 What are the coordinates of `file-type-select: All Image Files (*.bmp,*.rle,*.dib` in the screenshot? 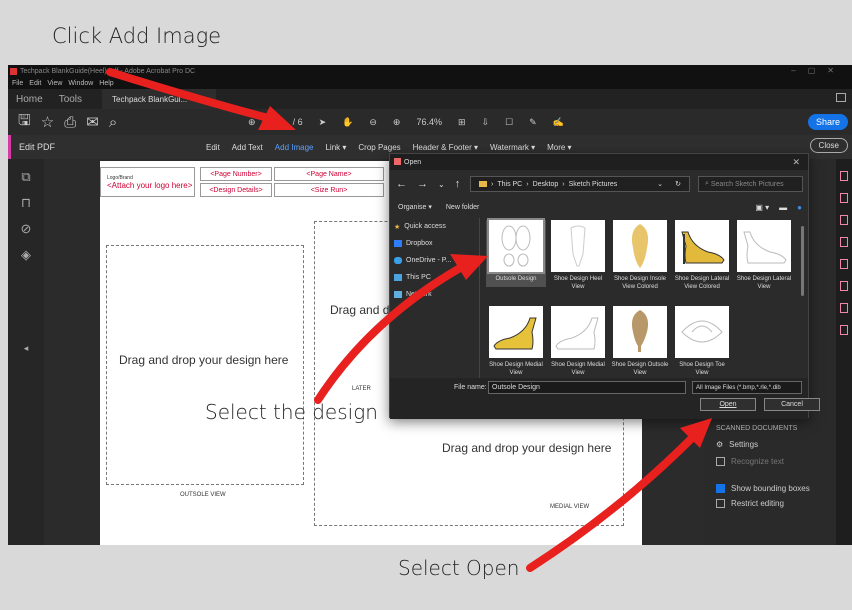 It's located at (747, 387).